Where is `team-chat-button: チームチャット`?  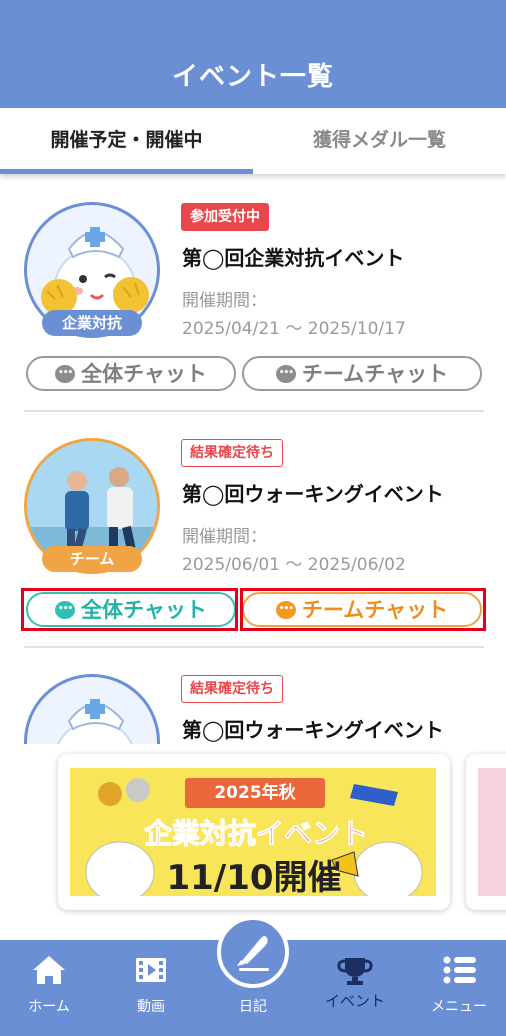
team-chat-button: チームチャット is located at coordinates (362, 373).